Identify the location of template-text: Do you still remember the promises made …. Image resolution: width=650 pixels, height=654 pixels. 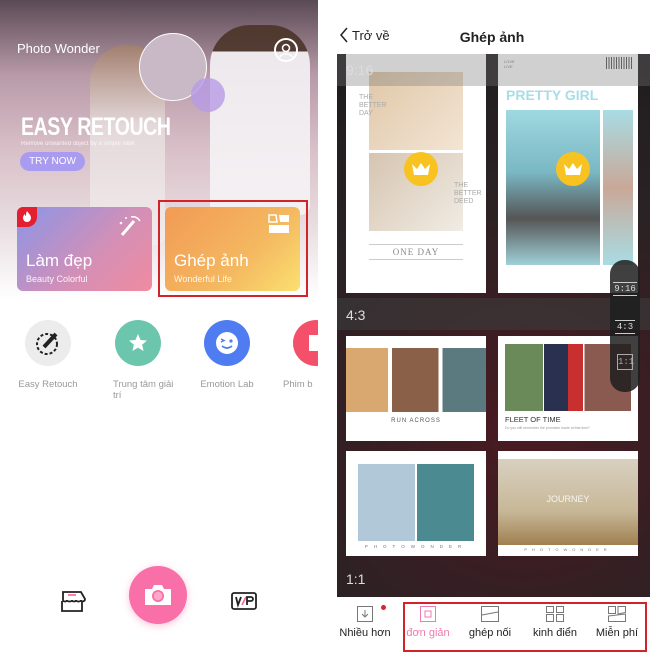
(548, 428).